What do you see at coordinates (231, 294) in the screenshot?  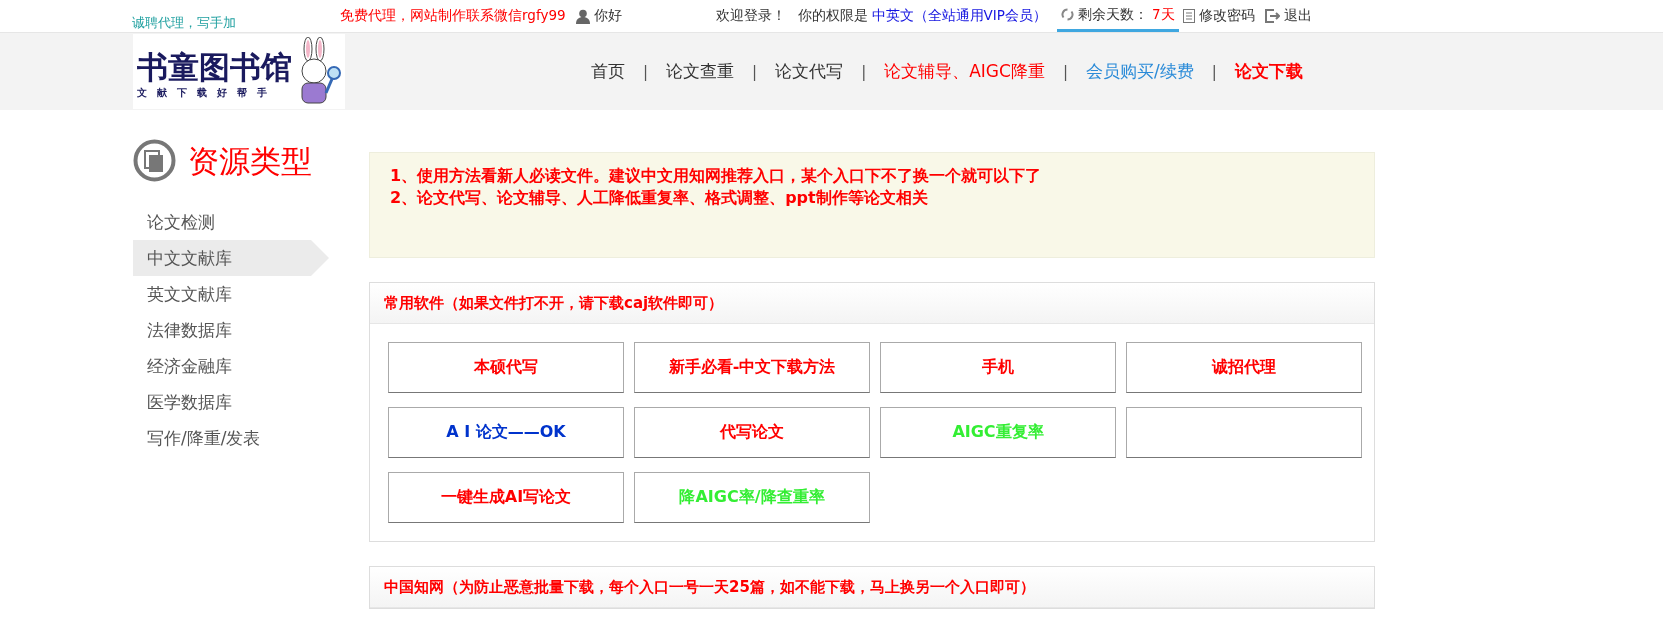 I see `sidebar-item: 英文文献库` at bounding box center [231, 294].